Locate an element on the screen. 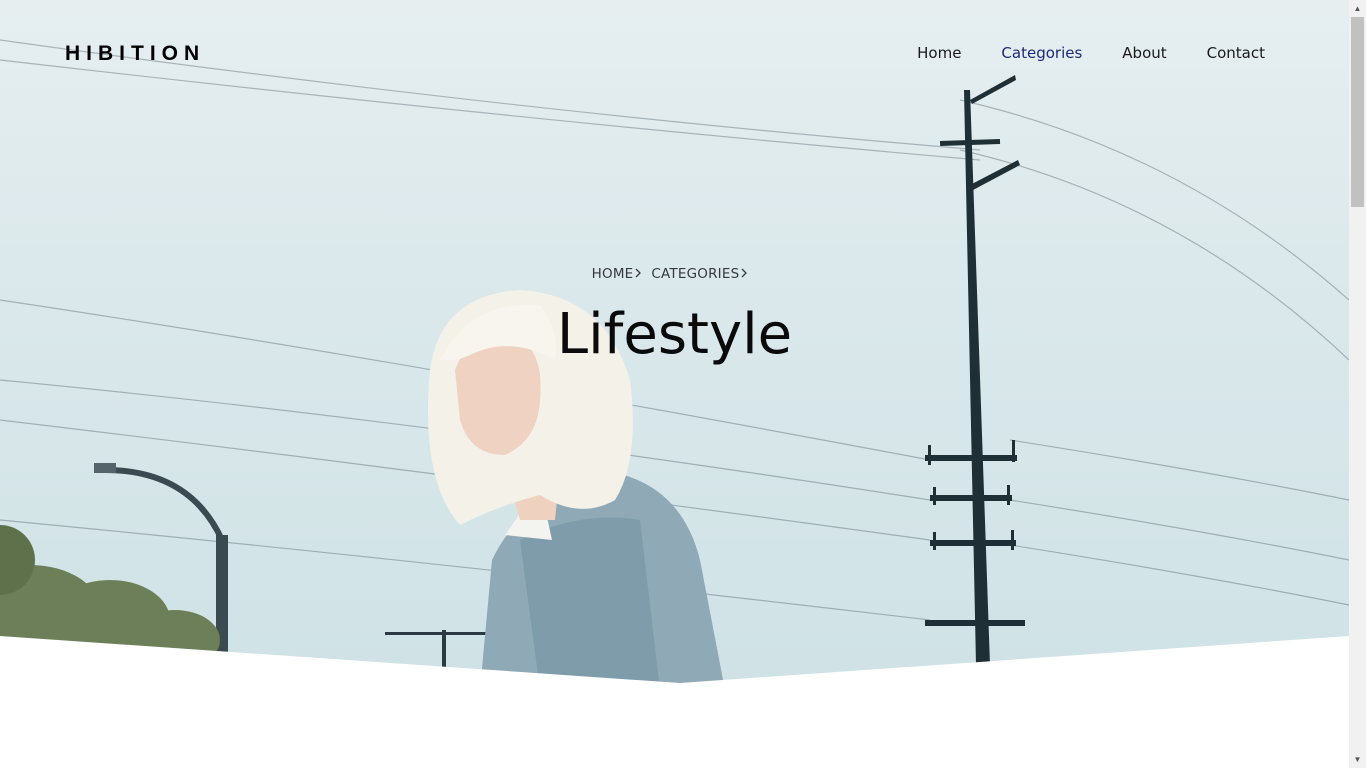 The height and width of the screenshot is (768, 1366). breadcrumb-categories: CATEGORIES is located at coordinates (695, 274).